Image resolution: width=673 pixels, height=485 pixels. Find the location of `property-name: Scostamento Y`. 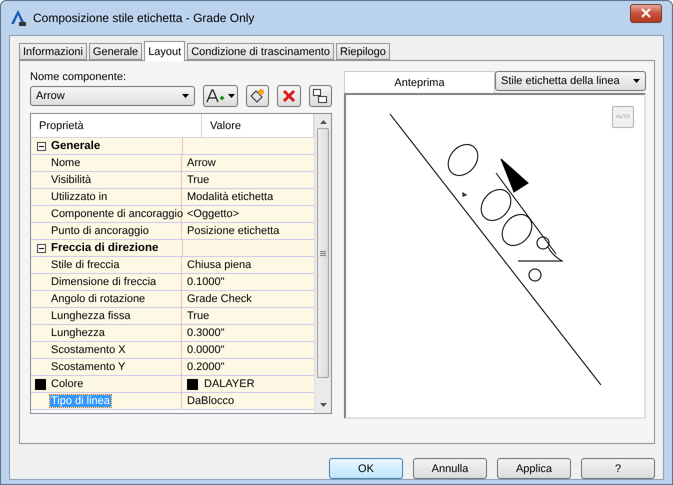

property-name: Scostamento Y is located at coordinates (88, 367).